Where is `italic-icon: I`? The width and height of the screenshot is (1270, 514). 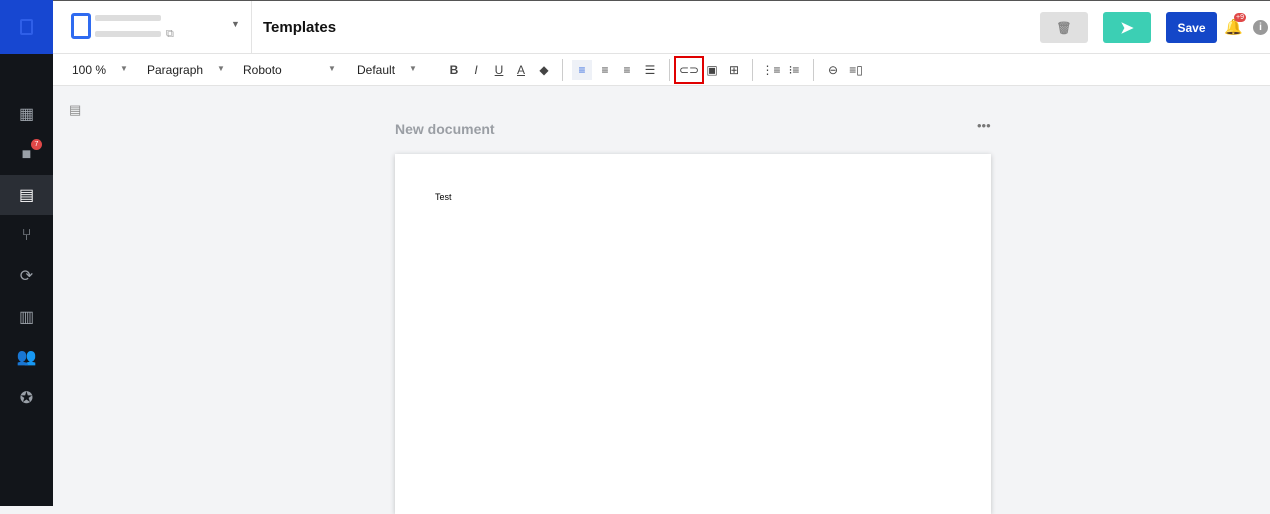
italic-icon: I is located at coordinates (476, 70).